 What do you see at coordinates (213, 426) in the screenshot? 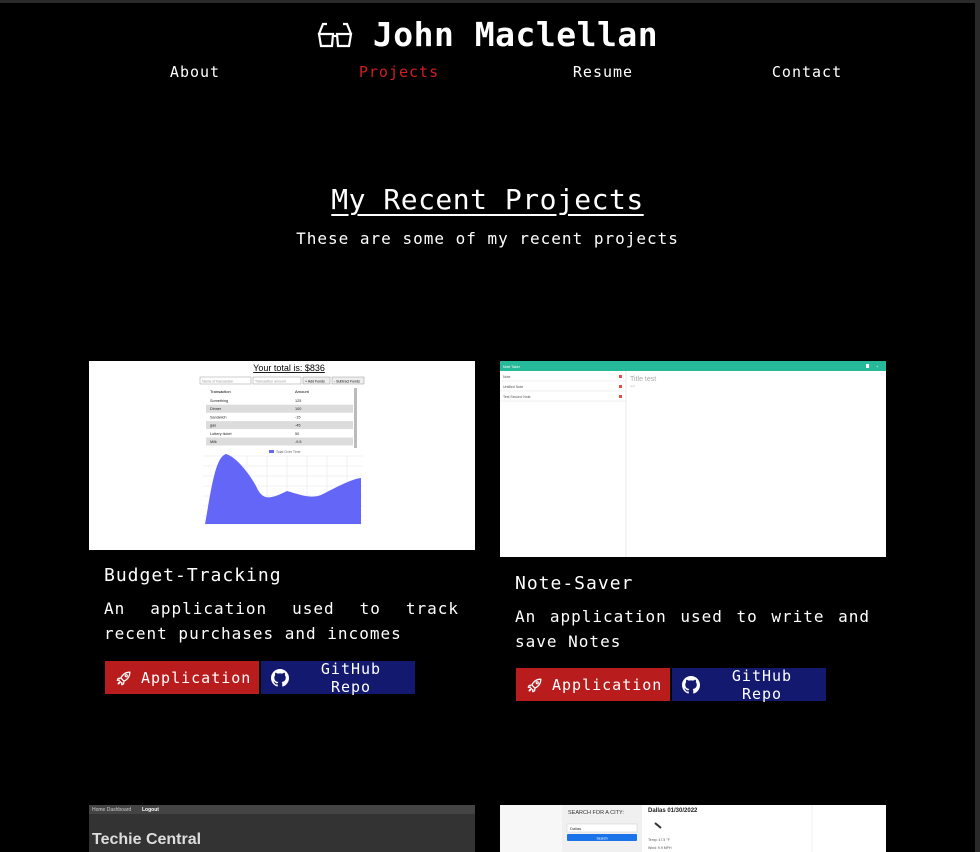
I see `budget-row-transaction: gas` at bounding box center [213, 426].